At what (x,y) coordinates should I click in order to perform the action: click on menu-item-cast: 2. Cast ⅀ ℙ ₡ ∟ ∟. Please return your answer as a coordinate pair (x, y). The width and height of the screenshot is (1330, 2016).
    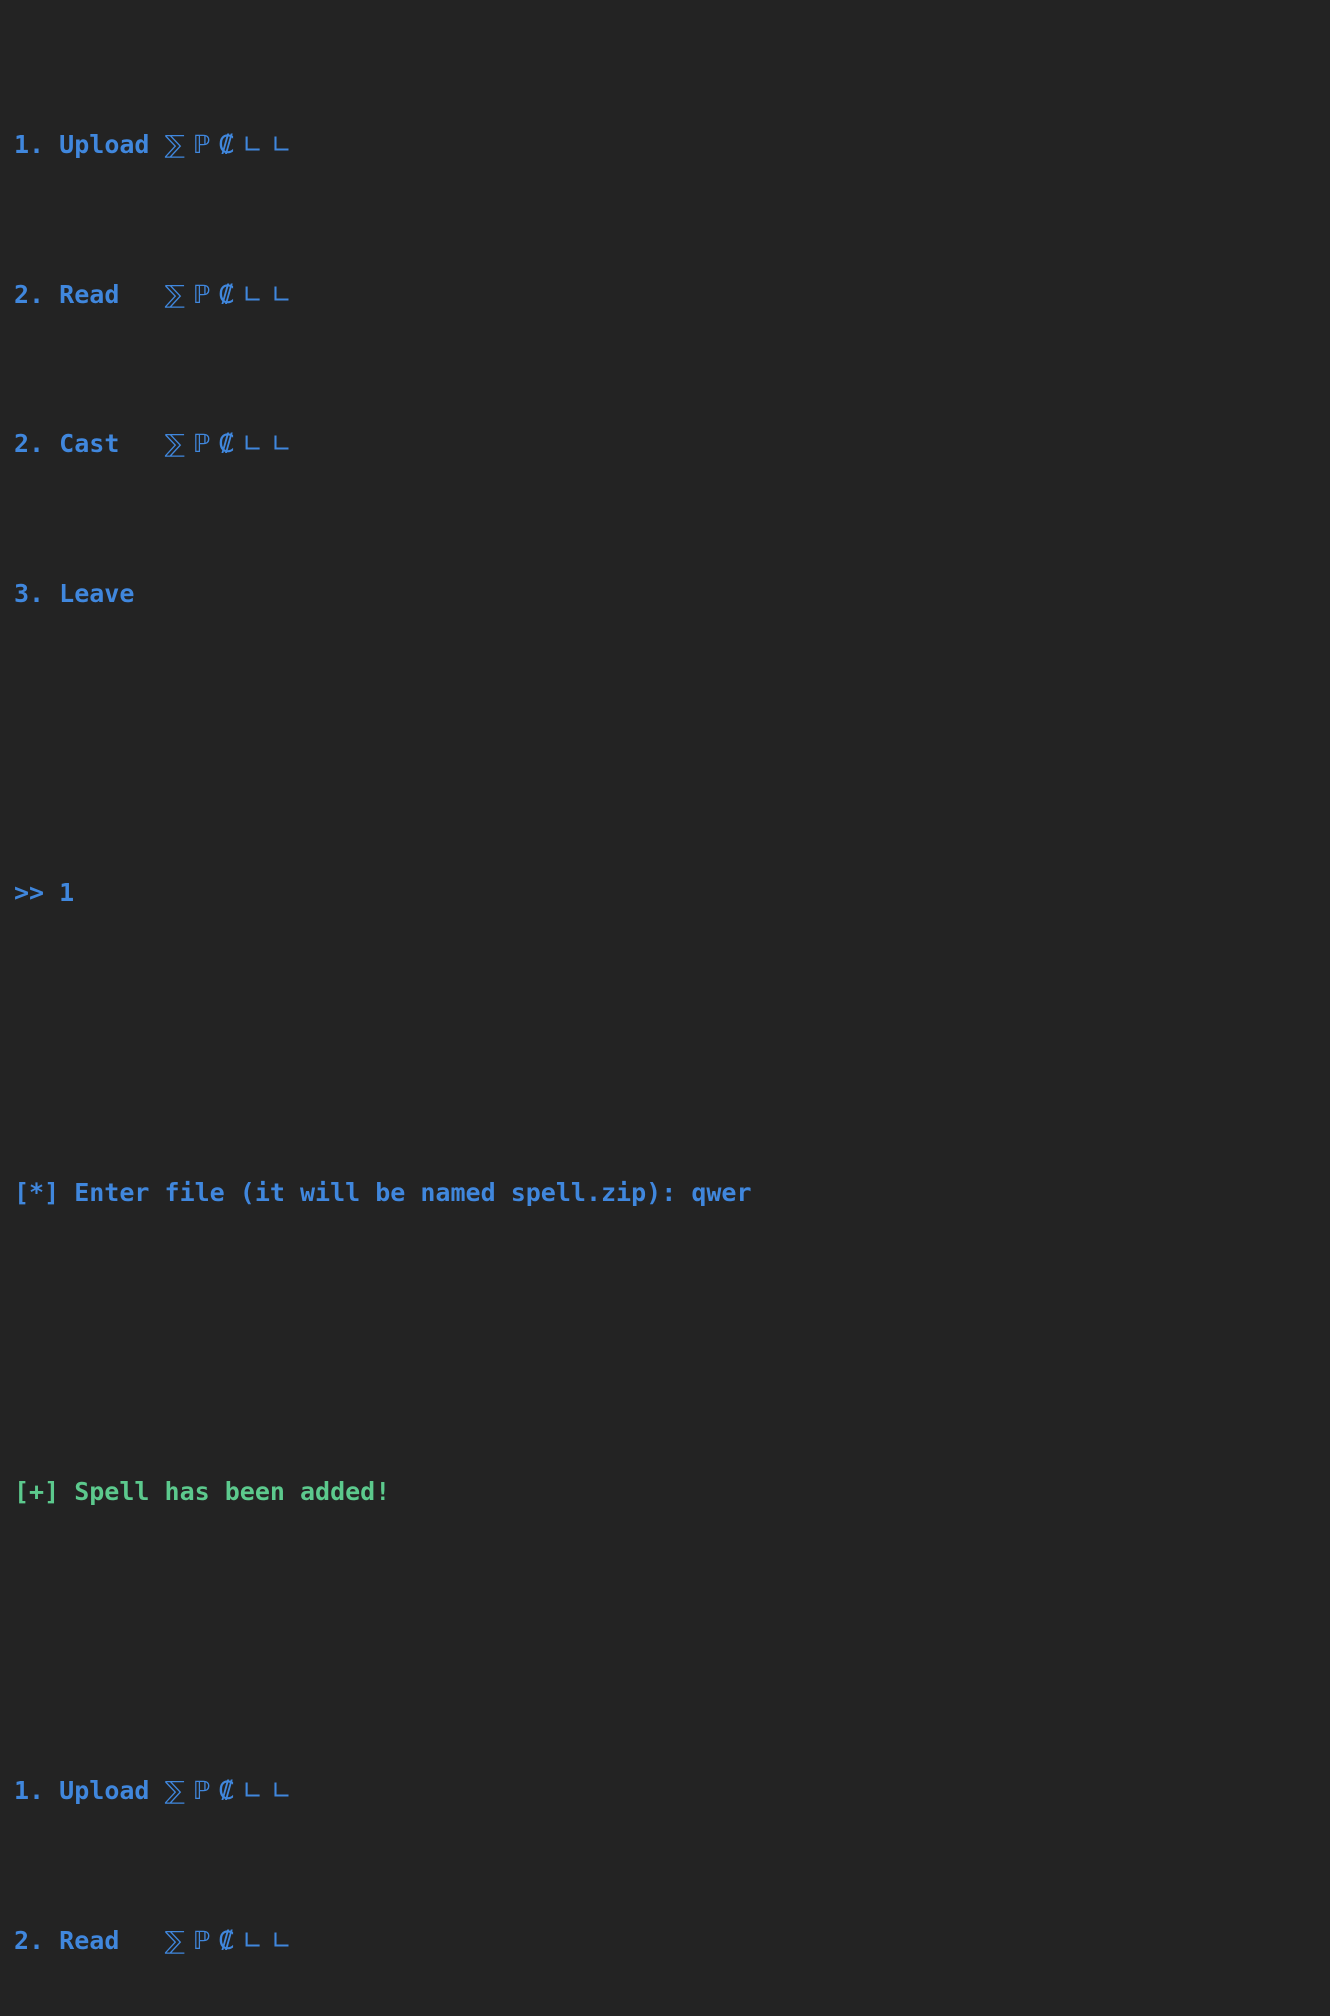
    Looking at the image, I should click on (672, 443).